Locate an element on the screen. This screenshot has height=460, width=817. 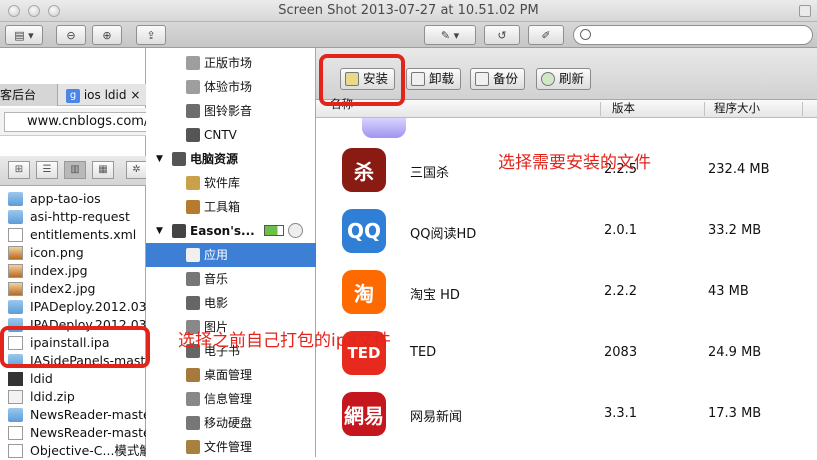
app-row: 淘 淘宝 HD 2.2.2 43 MB is located at coordinates (566, 292).